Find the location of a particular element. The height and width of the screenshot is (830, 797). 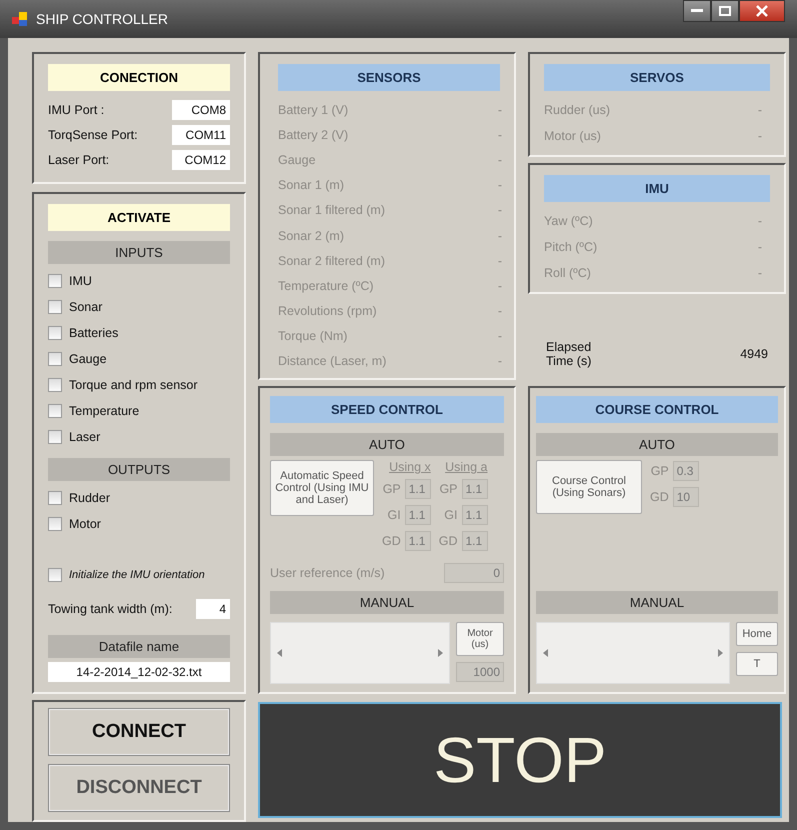

close-icon is located at coordinates (762, 11).